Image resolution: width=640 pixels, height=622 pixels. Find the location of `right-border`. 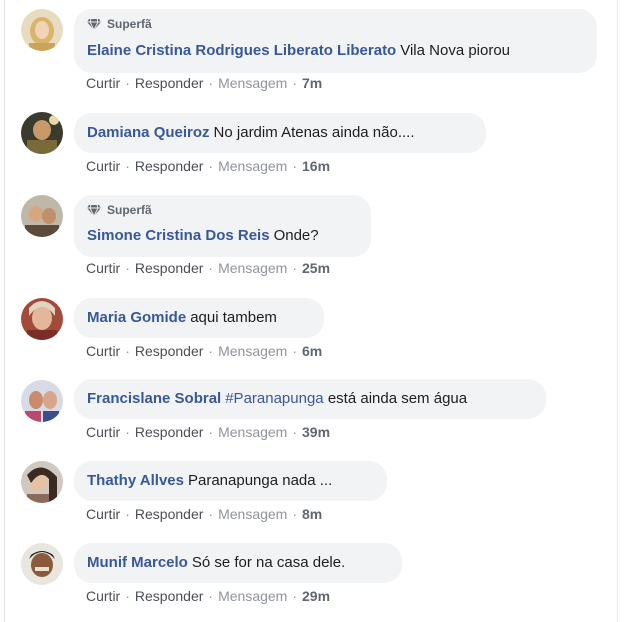

right-border is located at coordinates (617, 311).